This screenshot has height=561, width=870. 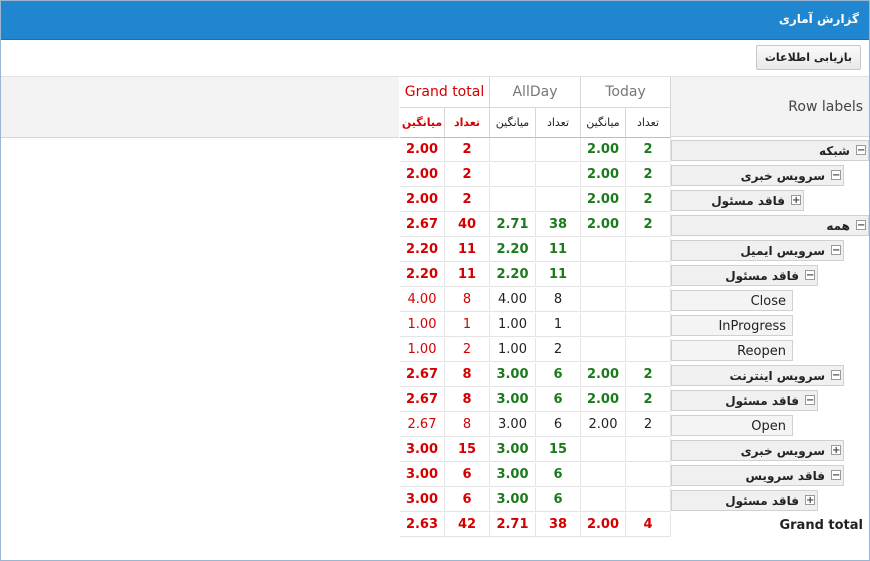 I want to click on header-allday-count: تعداد, so click(x=558, y=123).